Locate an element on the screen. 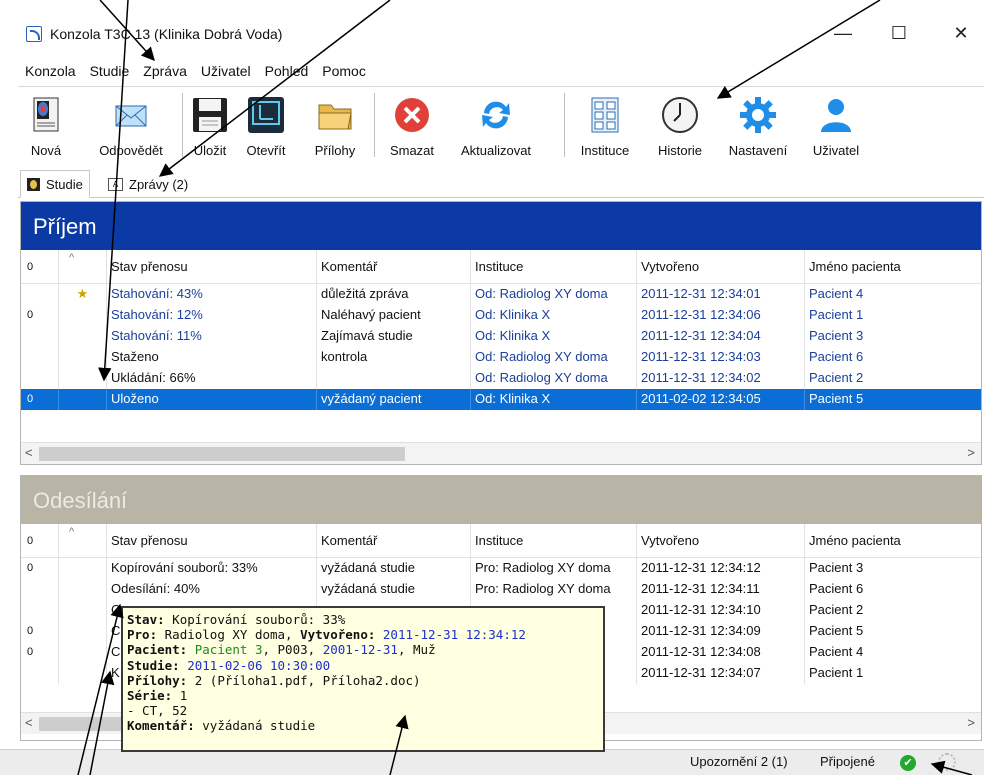 This screenshot has width=984, height=775. cell-stav: Ukládání: 66% is located at coordinates (212, 378).